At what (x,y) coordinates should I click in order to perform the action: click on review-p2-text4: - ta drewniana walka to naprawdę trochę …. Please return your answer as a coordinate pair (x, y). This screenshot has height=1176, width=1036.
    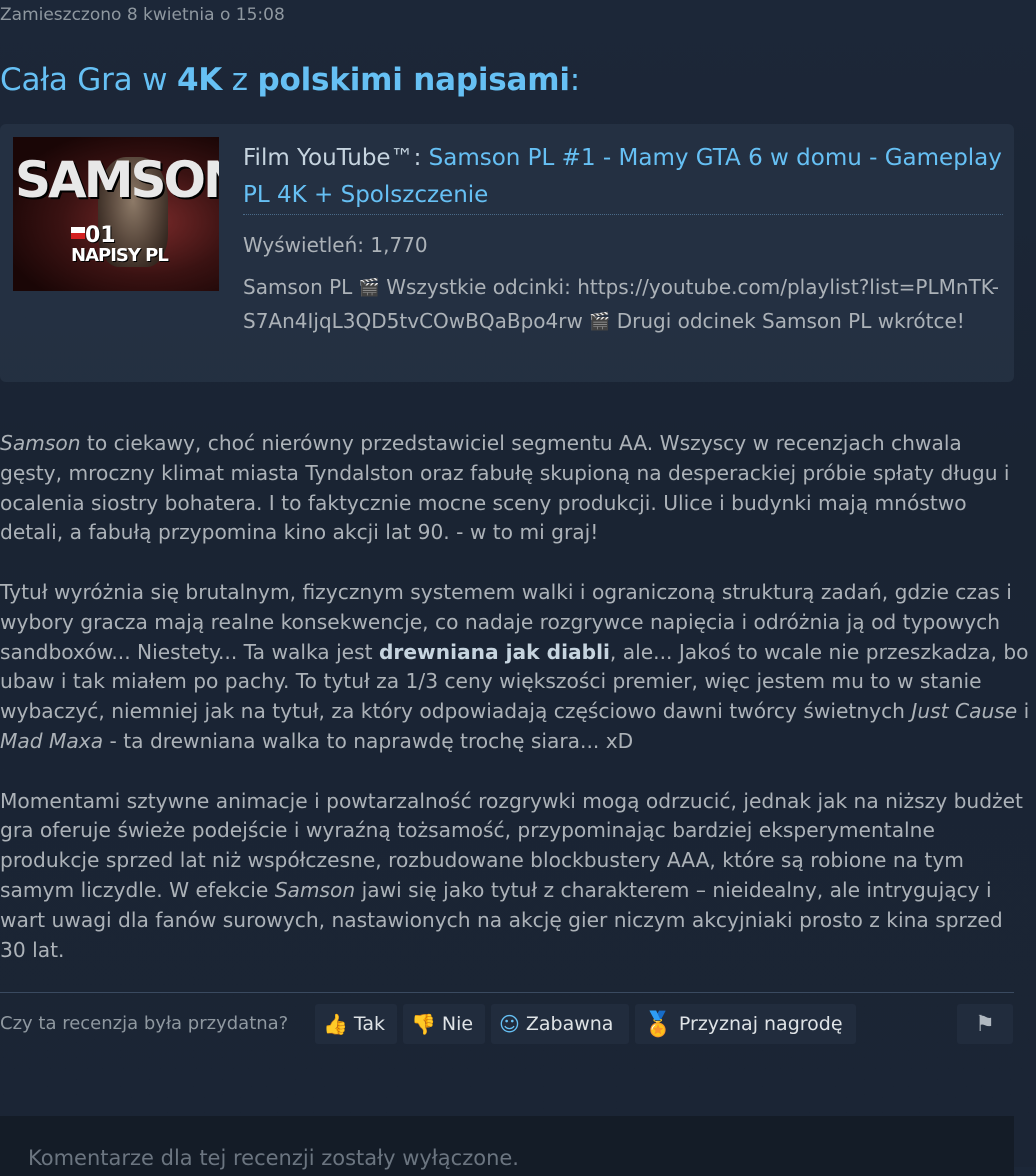
    Looking at the image, I should click on (368, 740).